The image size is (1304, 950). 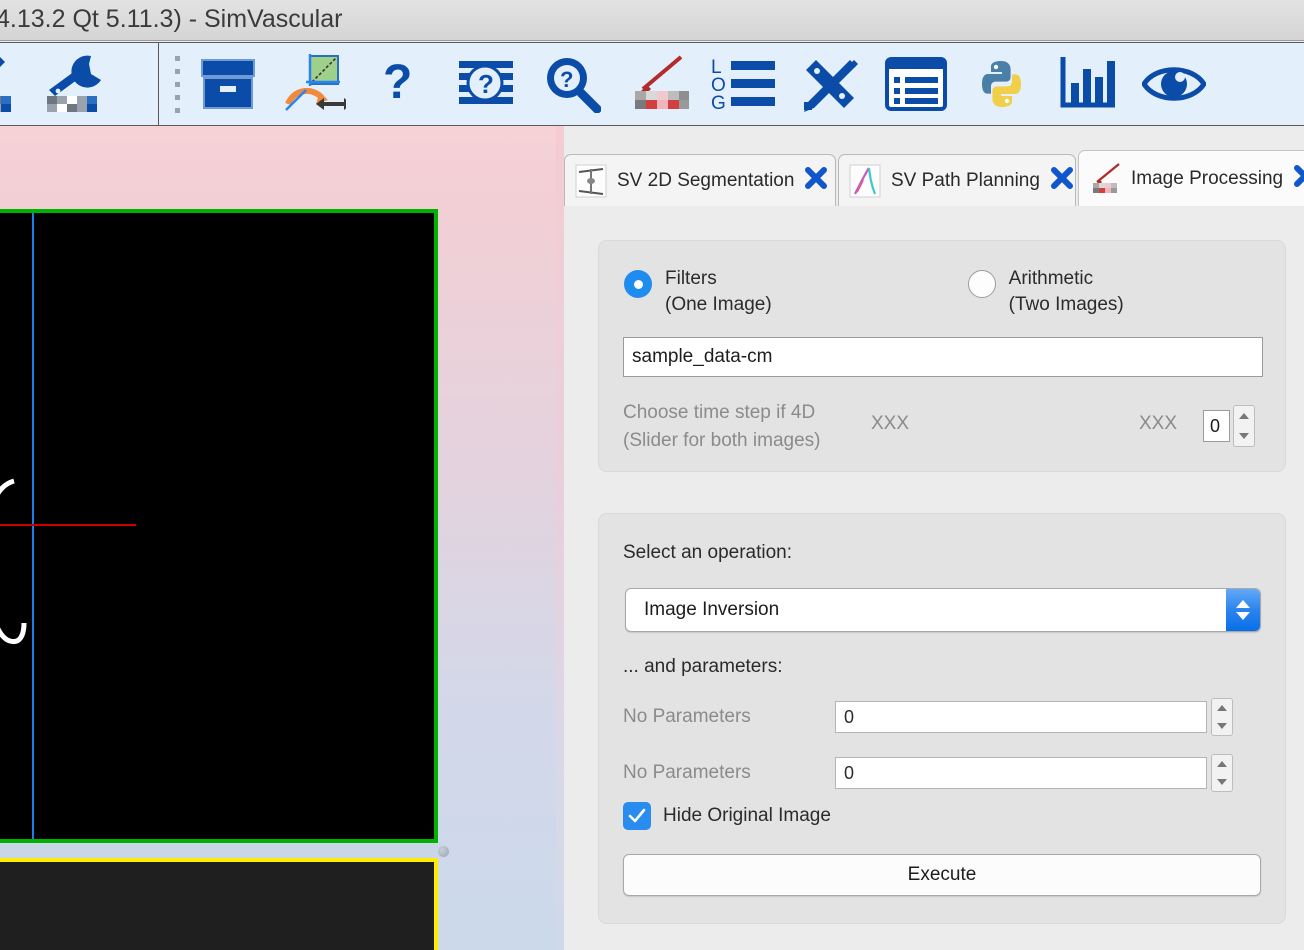 What do you see at coordinates (591, 181) in the screenshot?
I see `segmentation-icon` at bounding box center [591, 181].